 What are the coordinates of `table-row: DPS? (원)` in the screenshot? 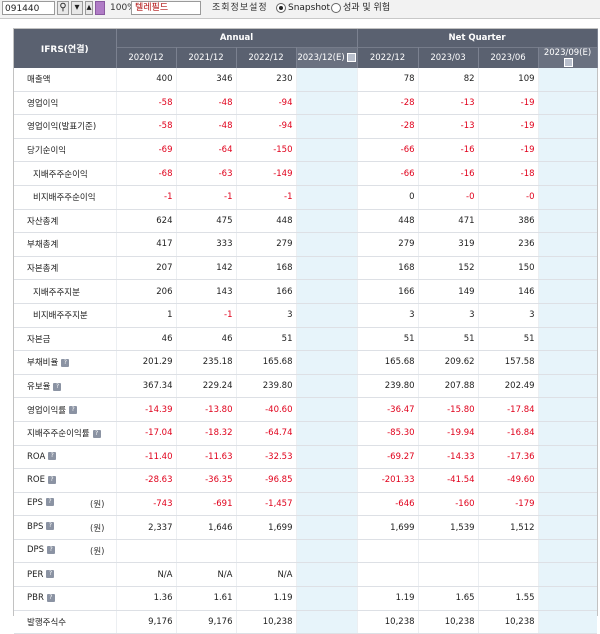 It's located at (306, 551).